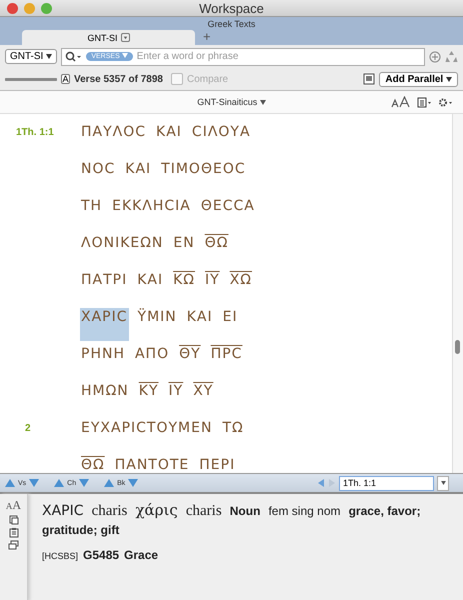  What do you see at coordinates (221, 132) in the screenshot?
I see `greek-word: ϹΙΛΟΥΑ` at bounding box center [221, 132].